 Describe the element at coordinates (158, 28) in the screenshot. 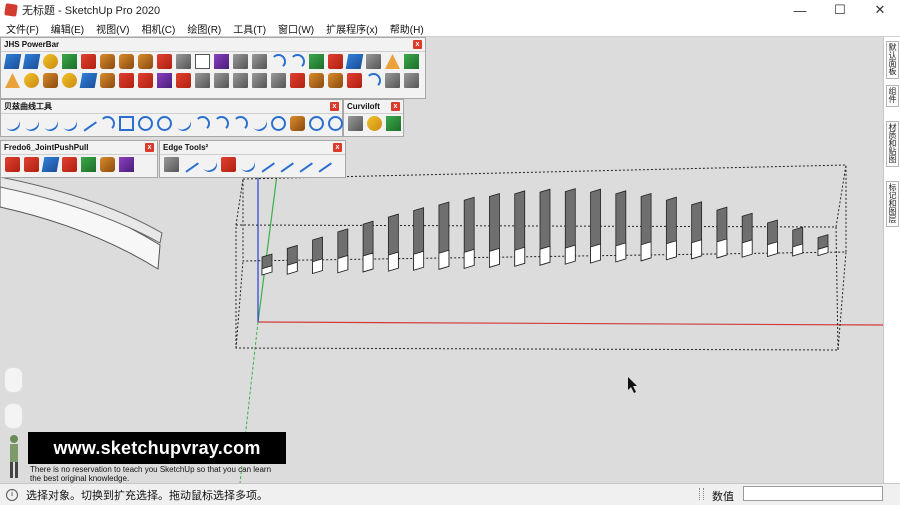

I see `menu-camera: 相机(C)` at that location.